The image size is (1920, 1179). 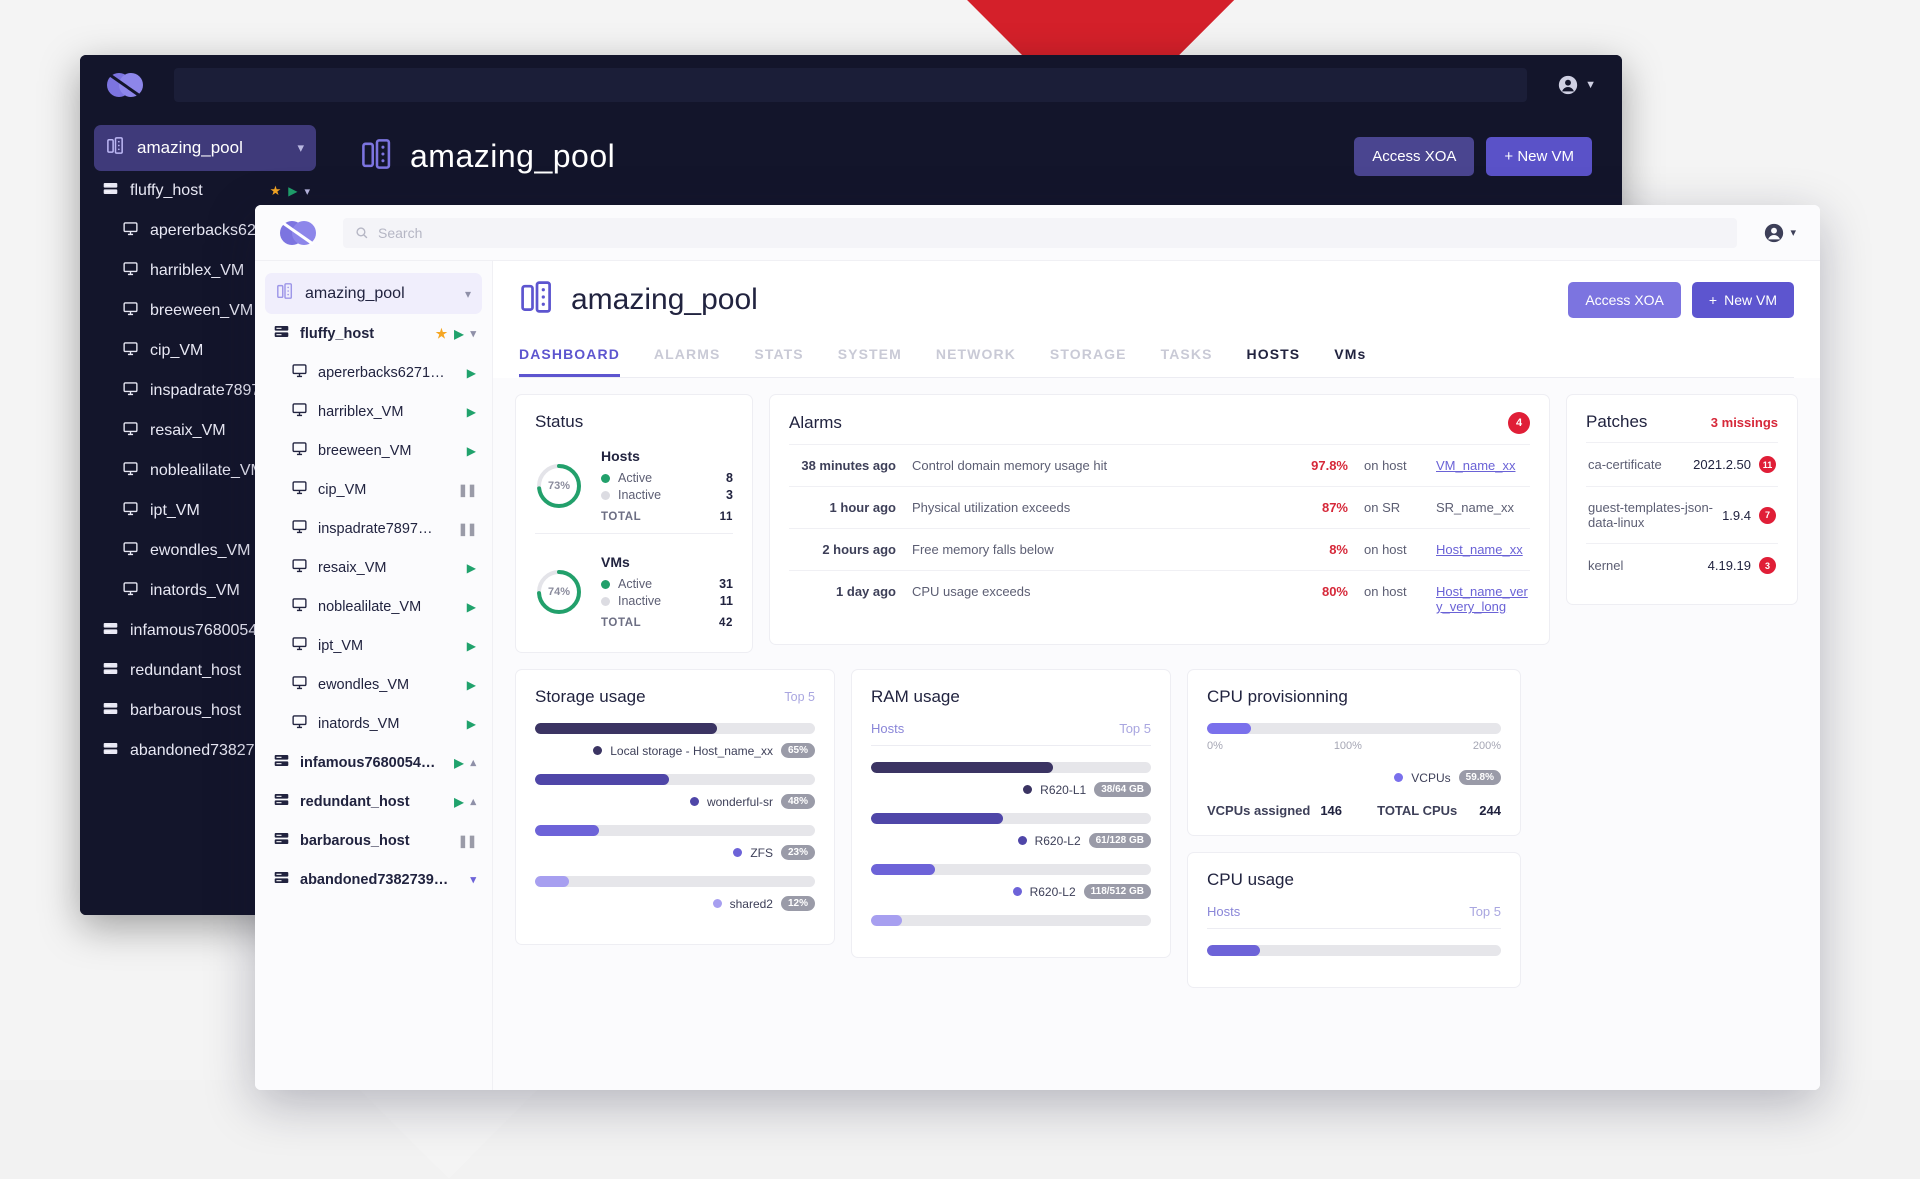 I want to click on background-window-topbar: ▼, so click(x=851, y=85).